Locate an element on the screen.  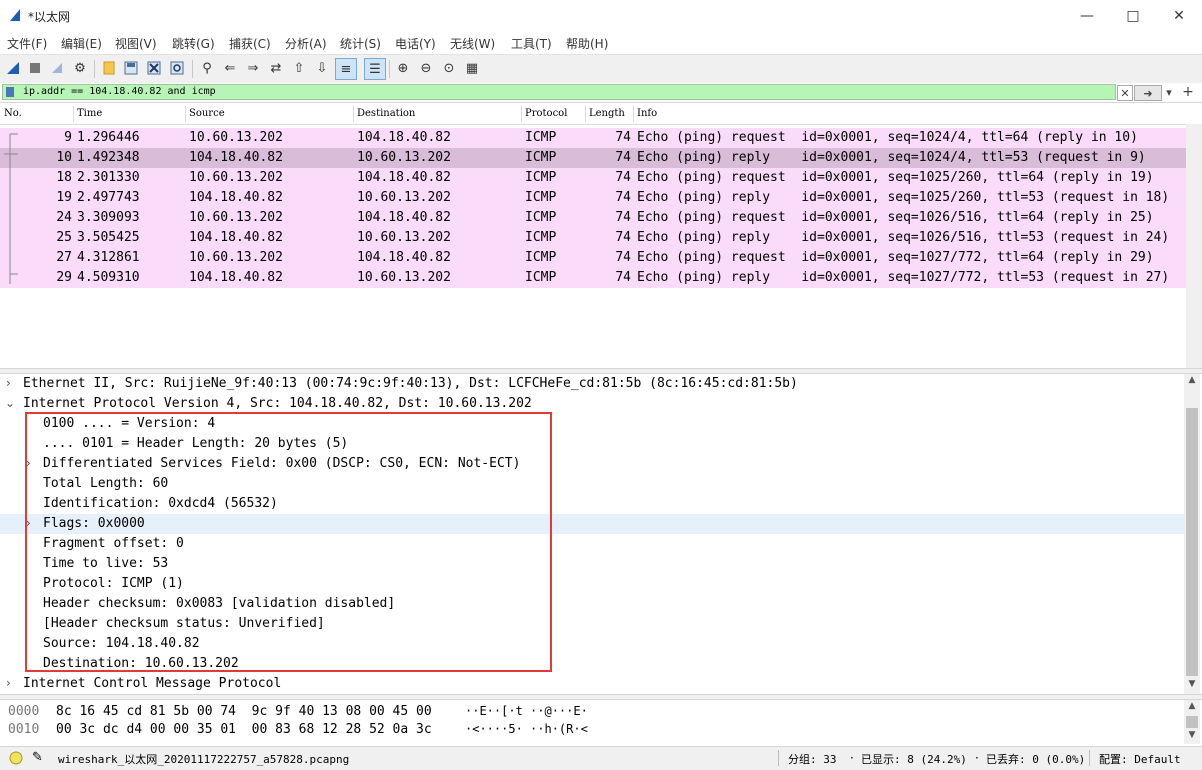
menu-statistics: 统计(S) is located at coordinates (360, 43).